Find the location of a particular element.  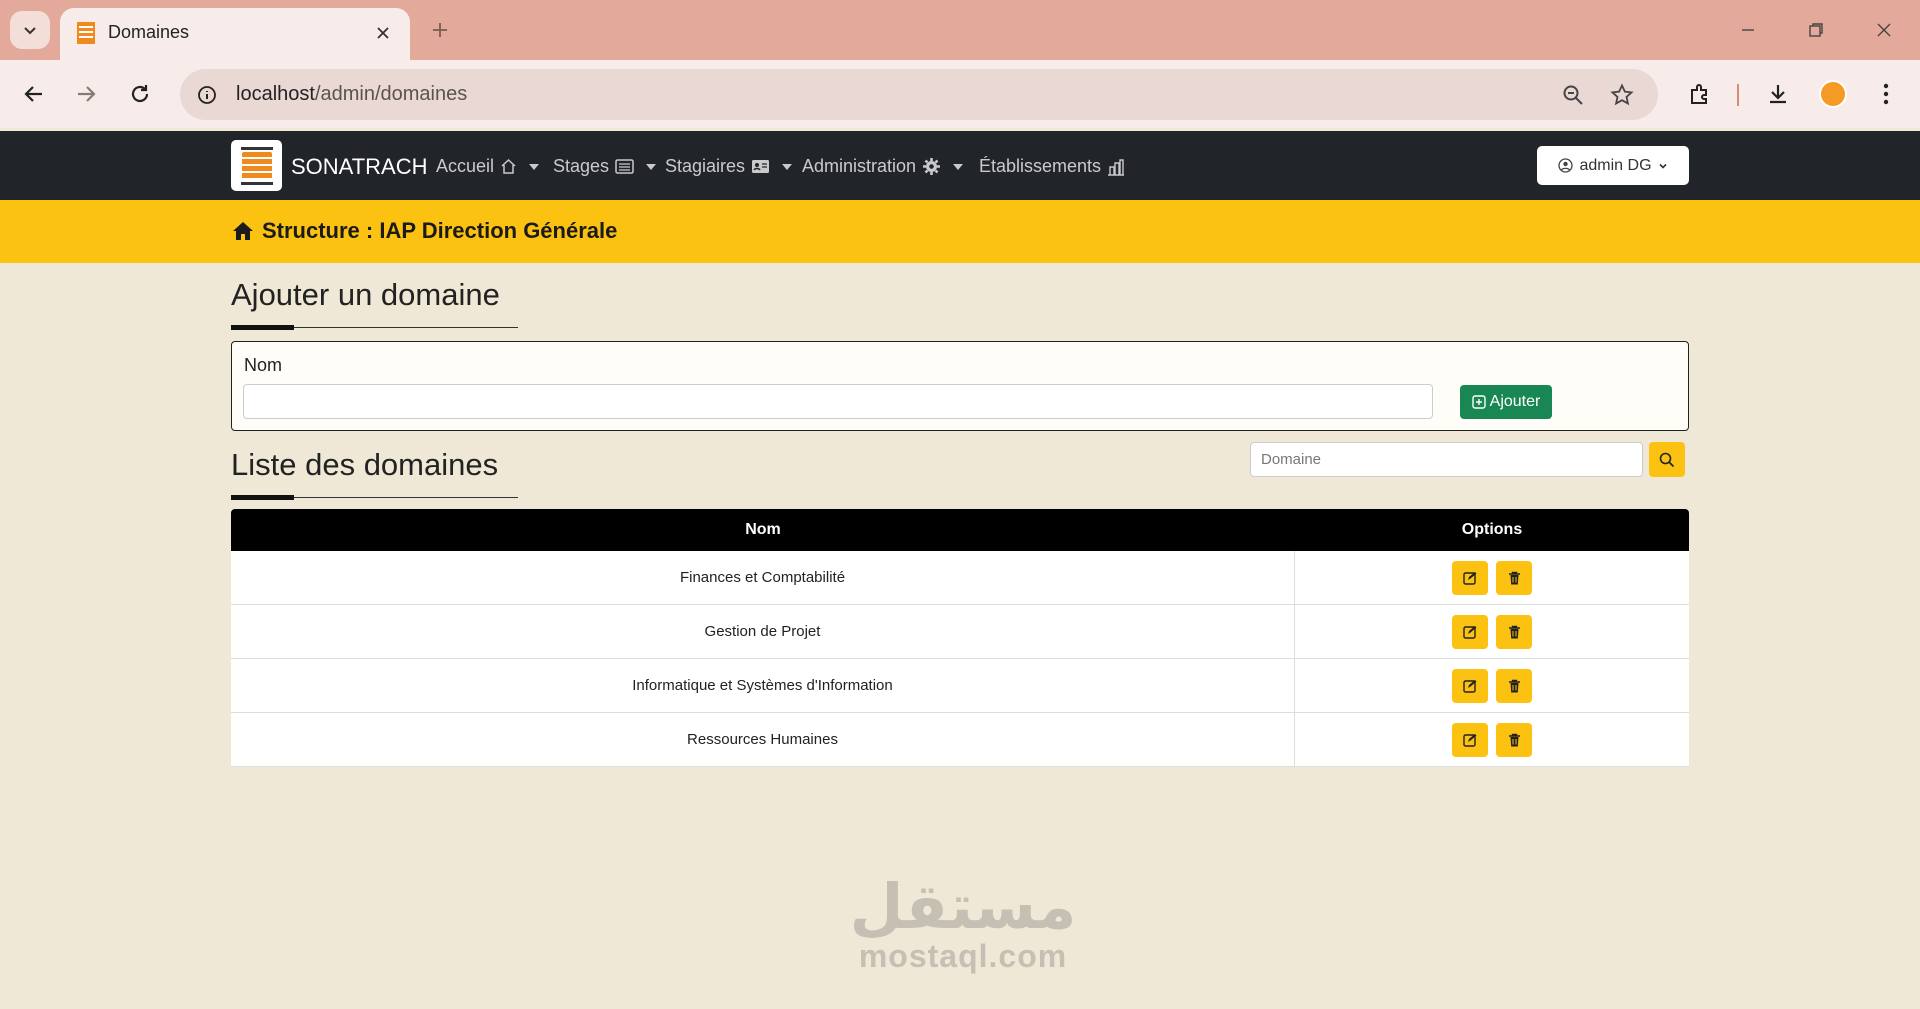

domain-search-input: Domaine is located at coordinates (1446, 459).